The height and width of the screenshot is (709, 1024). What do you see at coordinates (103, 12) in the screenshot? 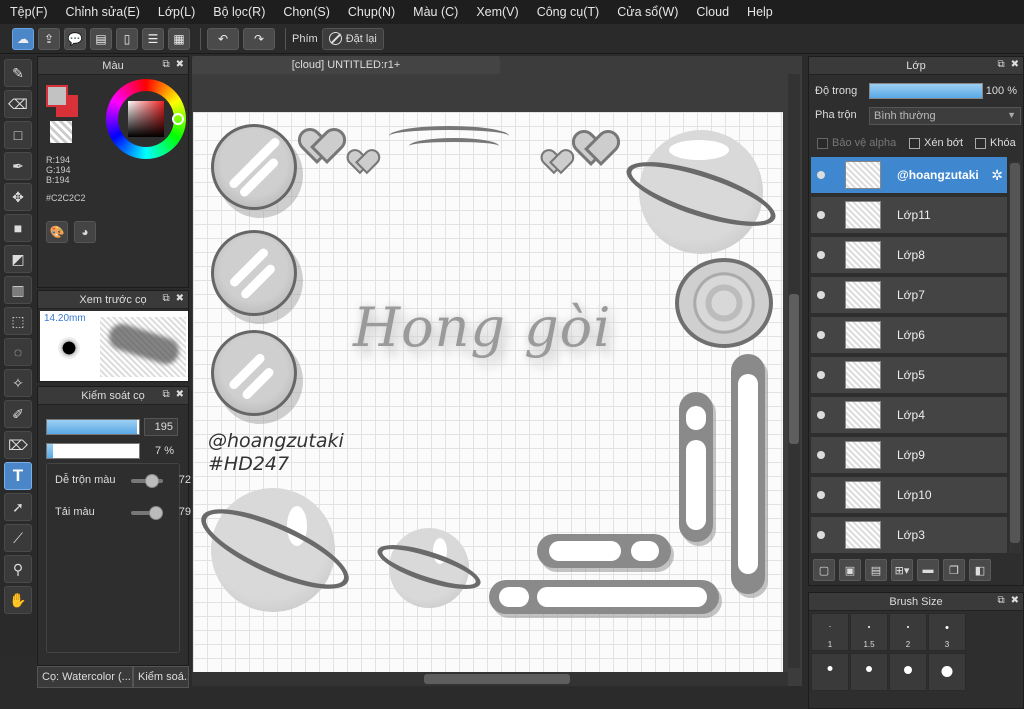
I see `menu-edit: Chỉnh sửa(E)` at bounding box center [103, 12].